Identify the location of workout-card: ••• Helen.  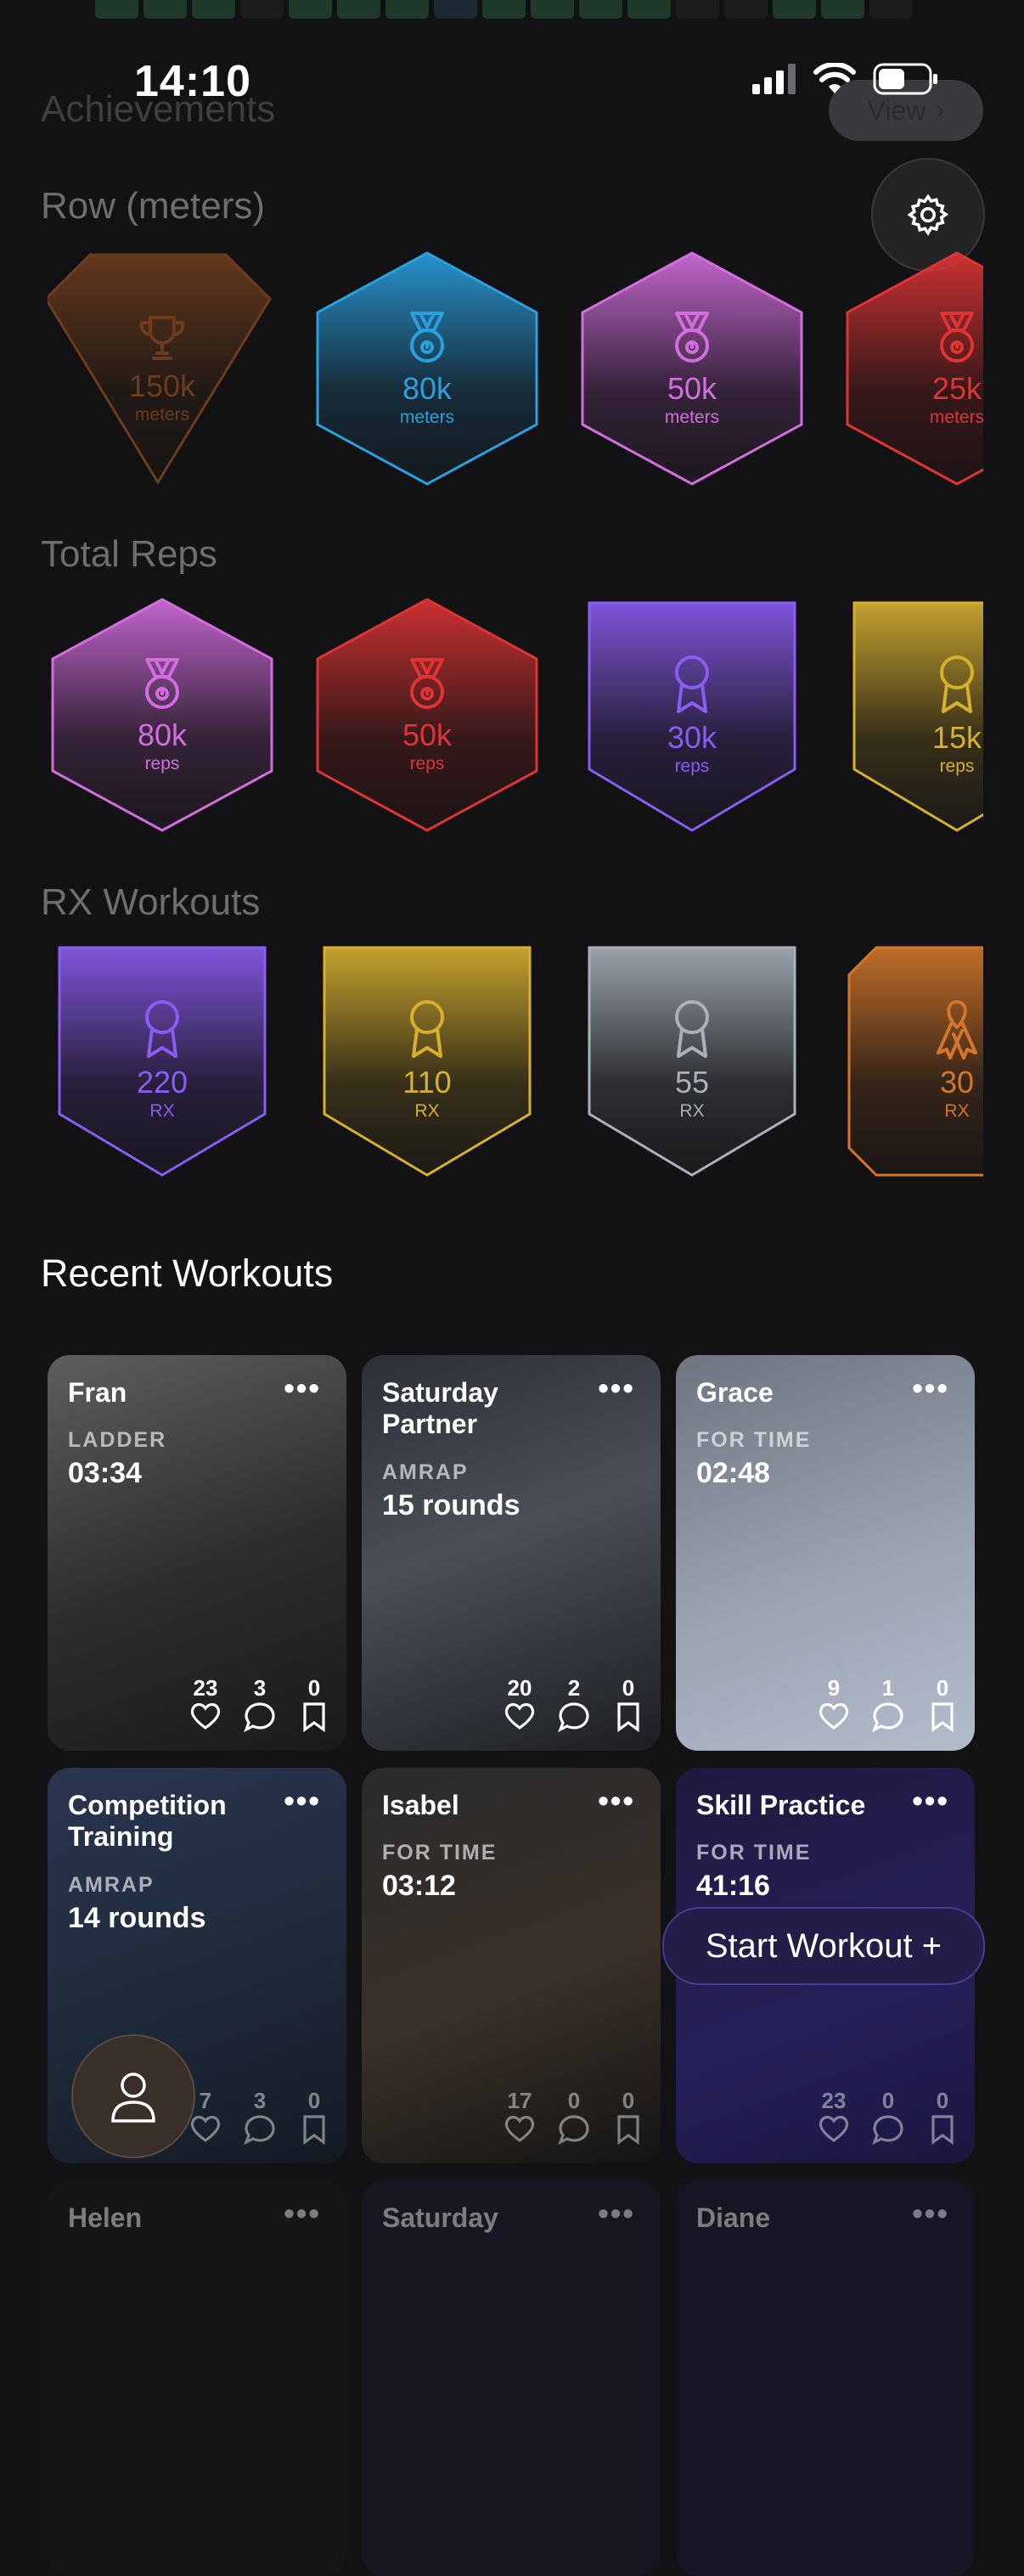
(197, 2378).